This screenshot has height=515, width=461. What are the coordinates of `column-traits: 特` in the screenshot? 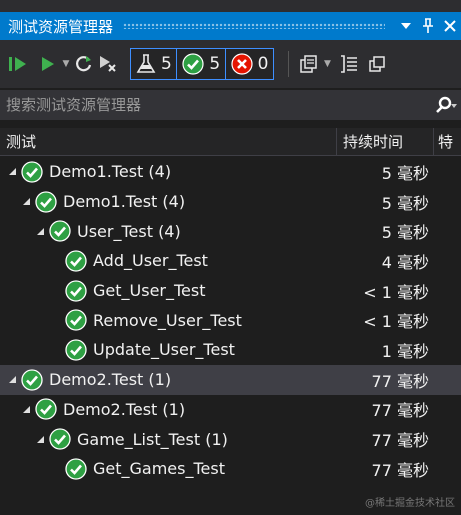 It's located at (447, 141).